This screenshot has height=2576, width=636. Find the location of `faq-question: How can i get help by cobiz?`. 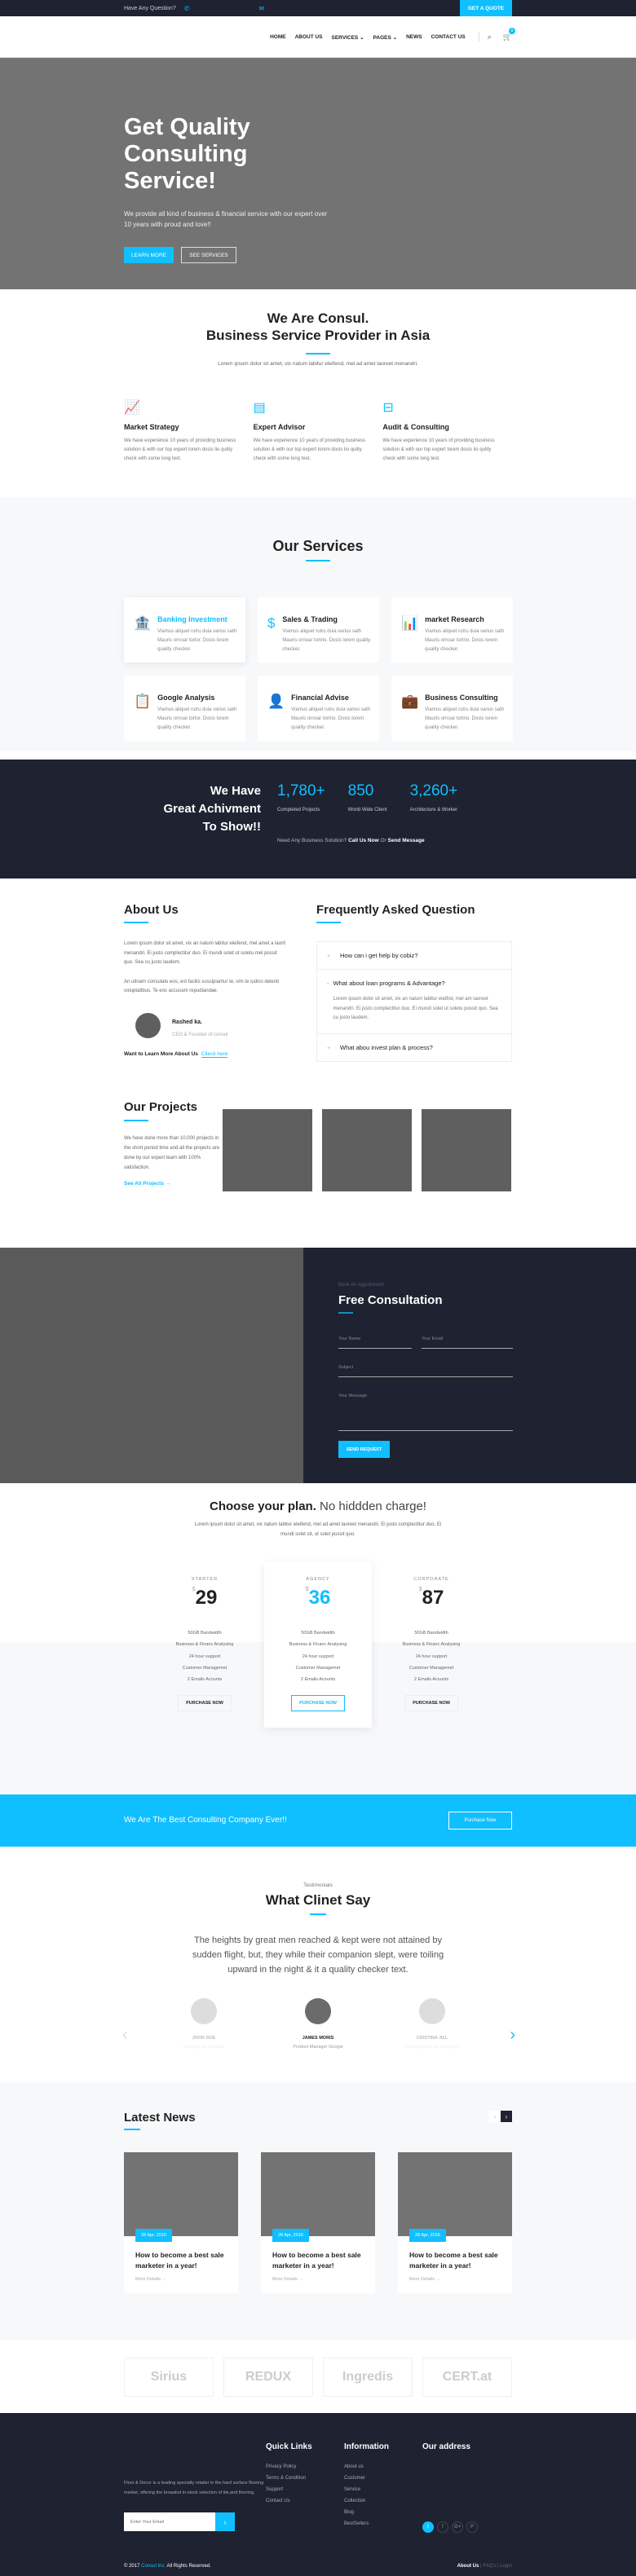

faq-question: How can i get help by cobiz? is located at coordinates (379, 955).